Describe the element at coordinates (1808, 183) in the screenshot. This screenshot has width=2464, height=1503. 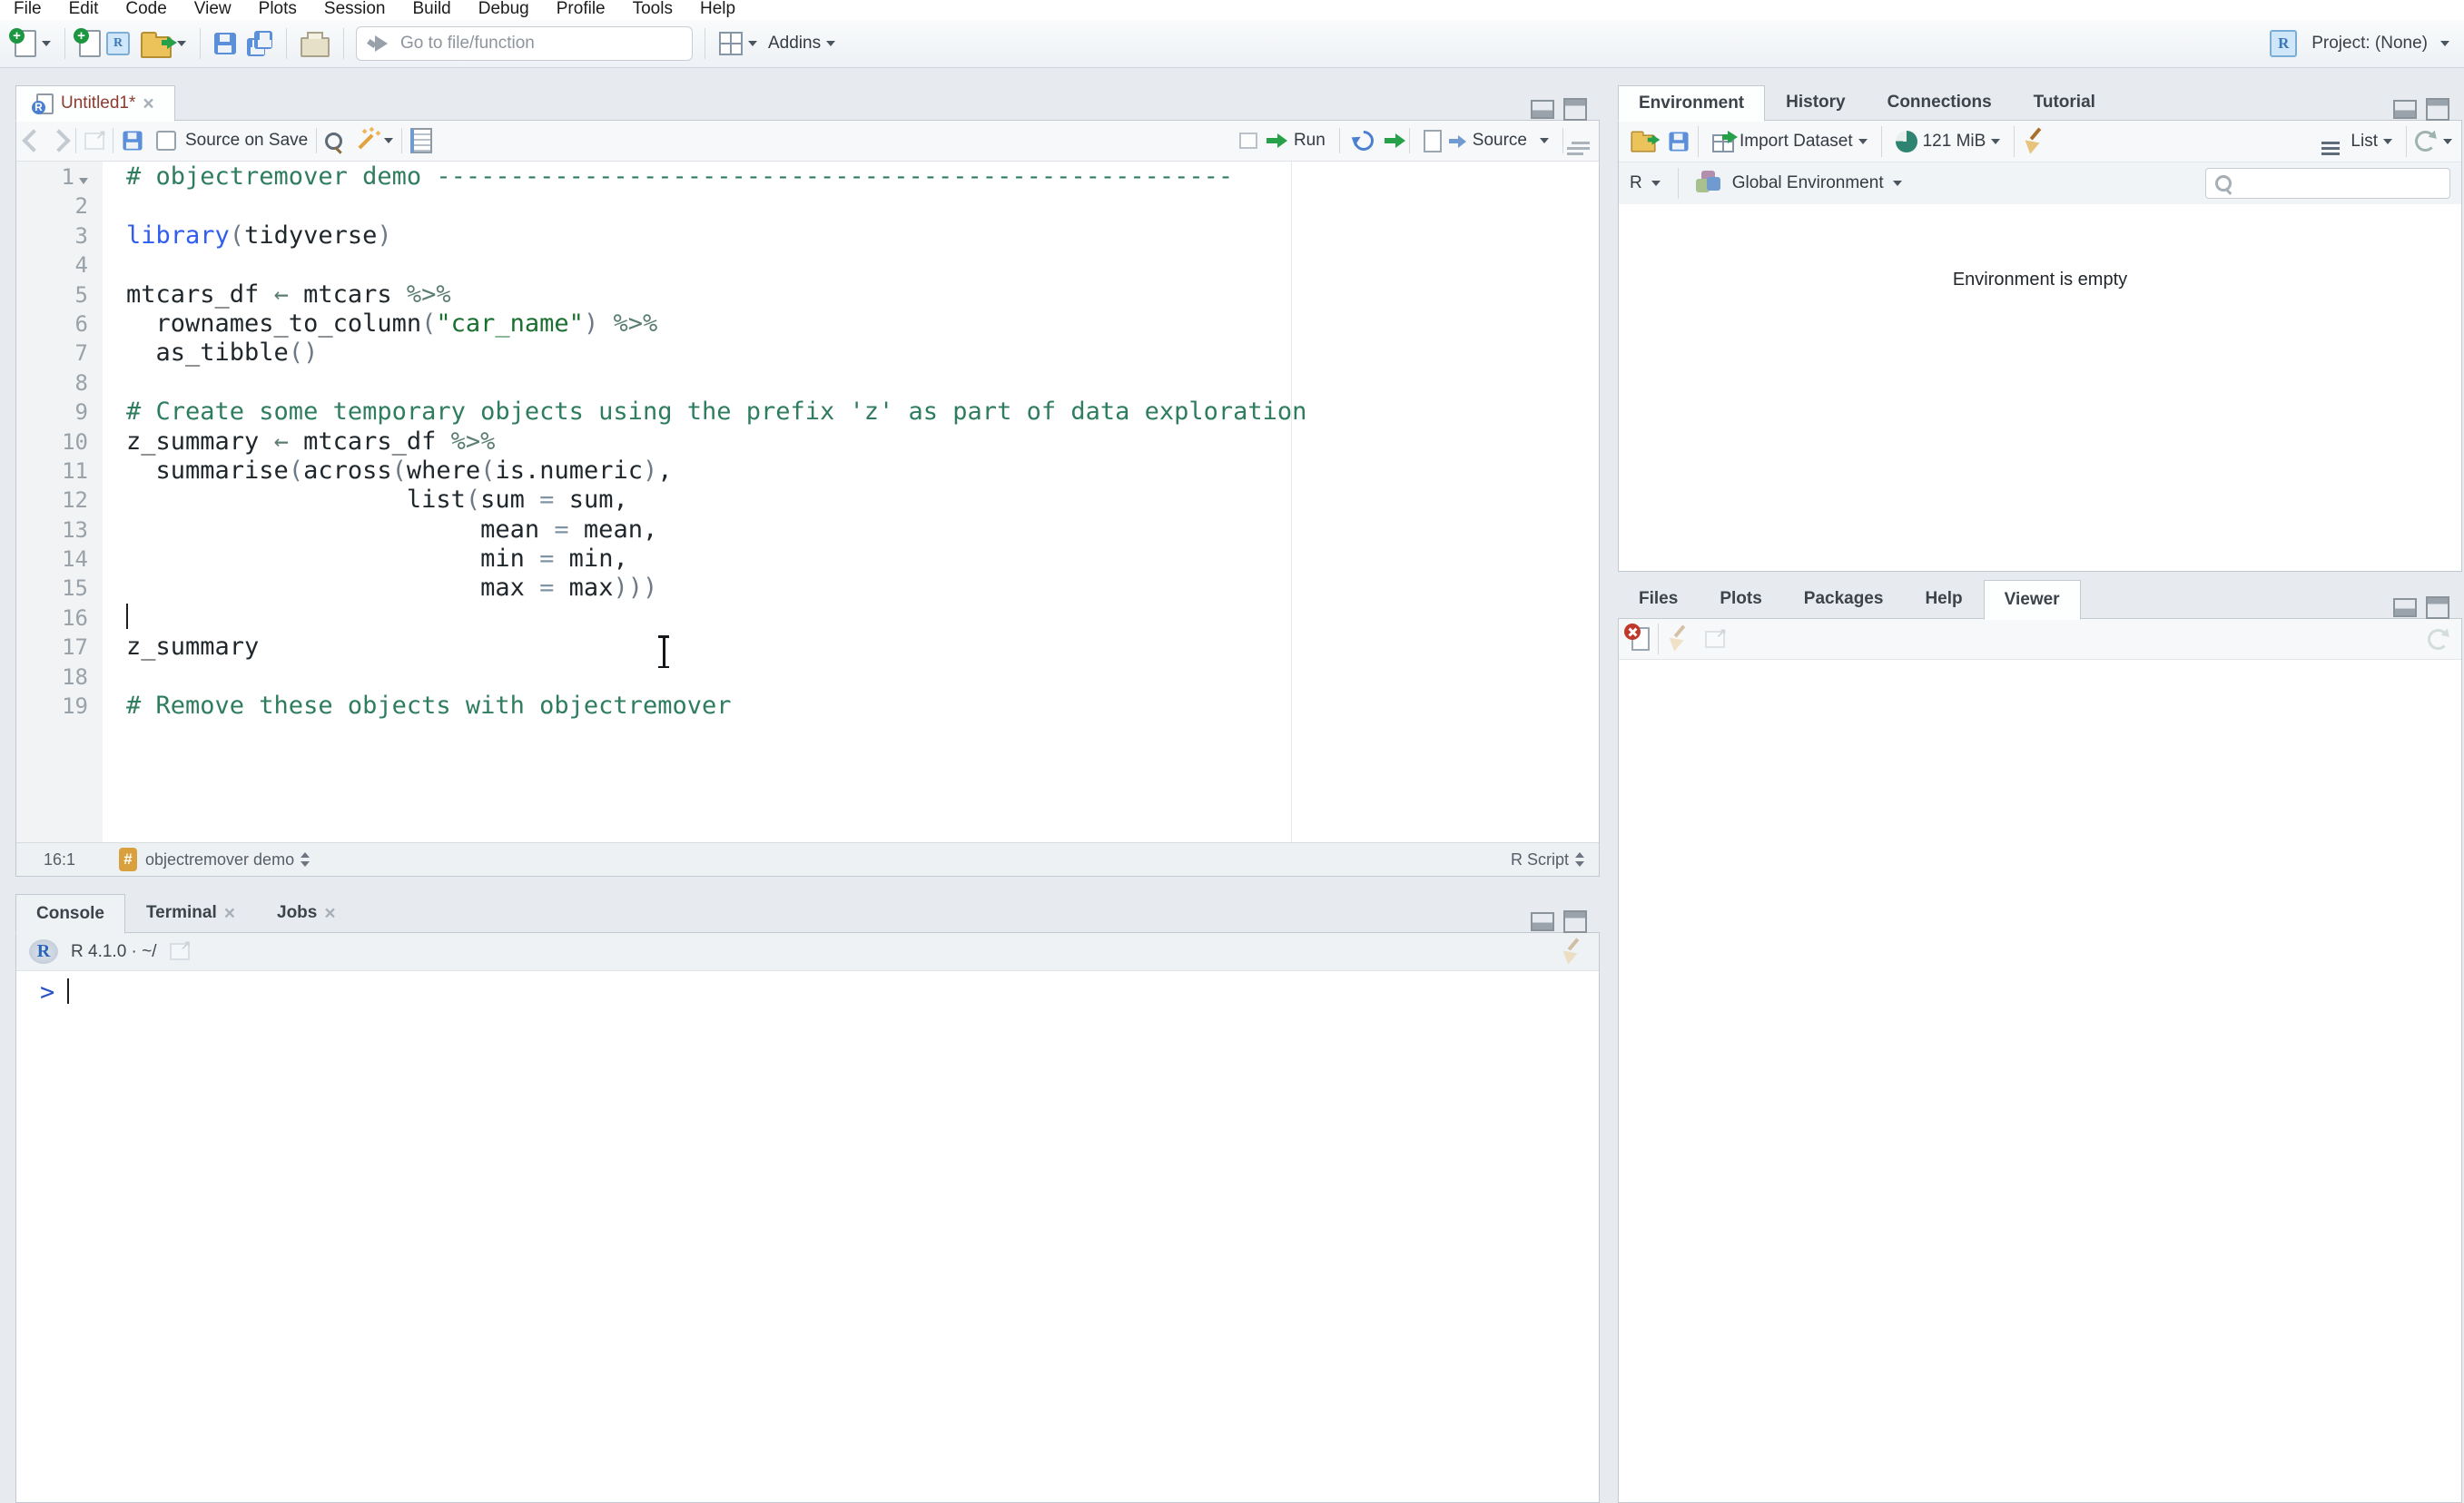
I see `environment-selector-label: Global Environment` at that location.